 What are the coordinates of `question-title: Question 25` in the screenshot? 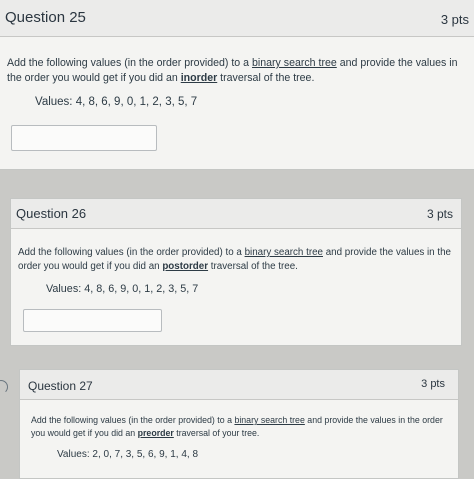 It's located at (45, 17).